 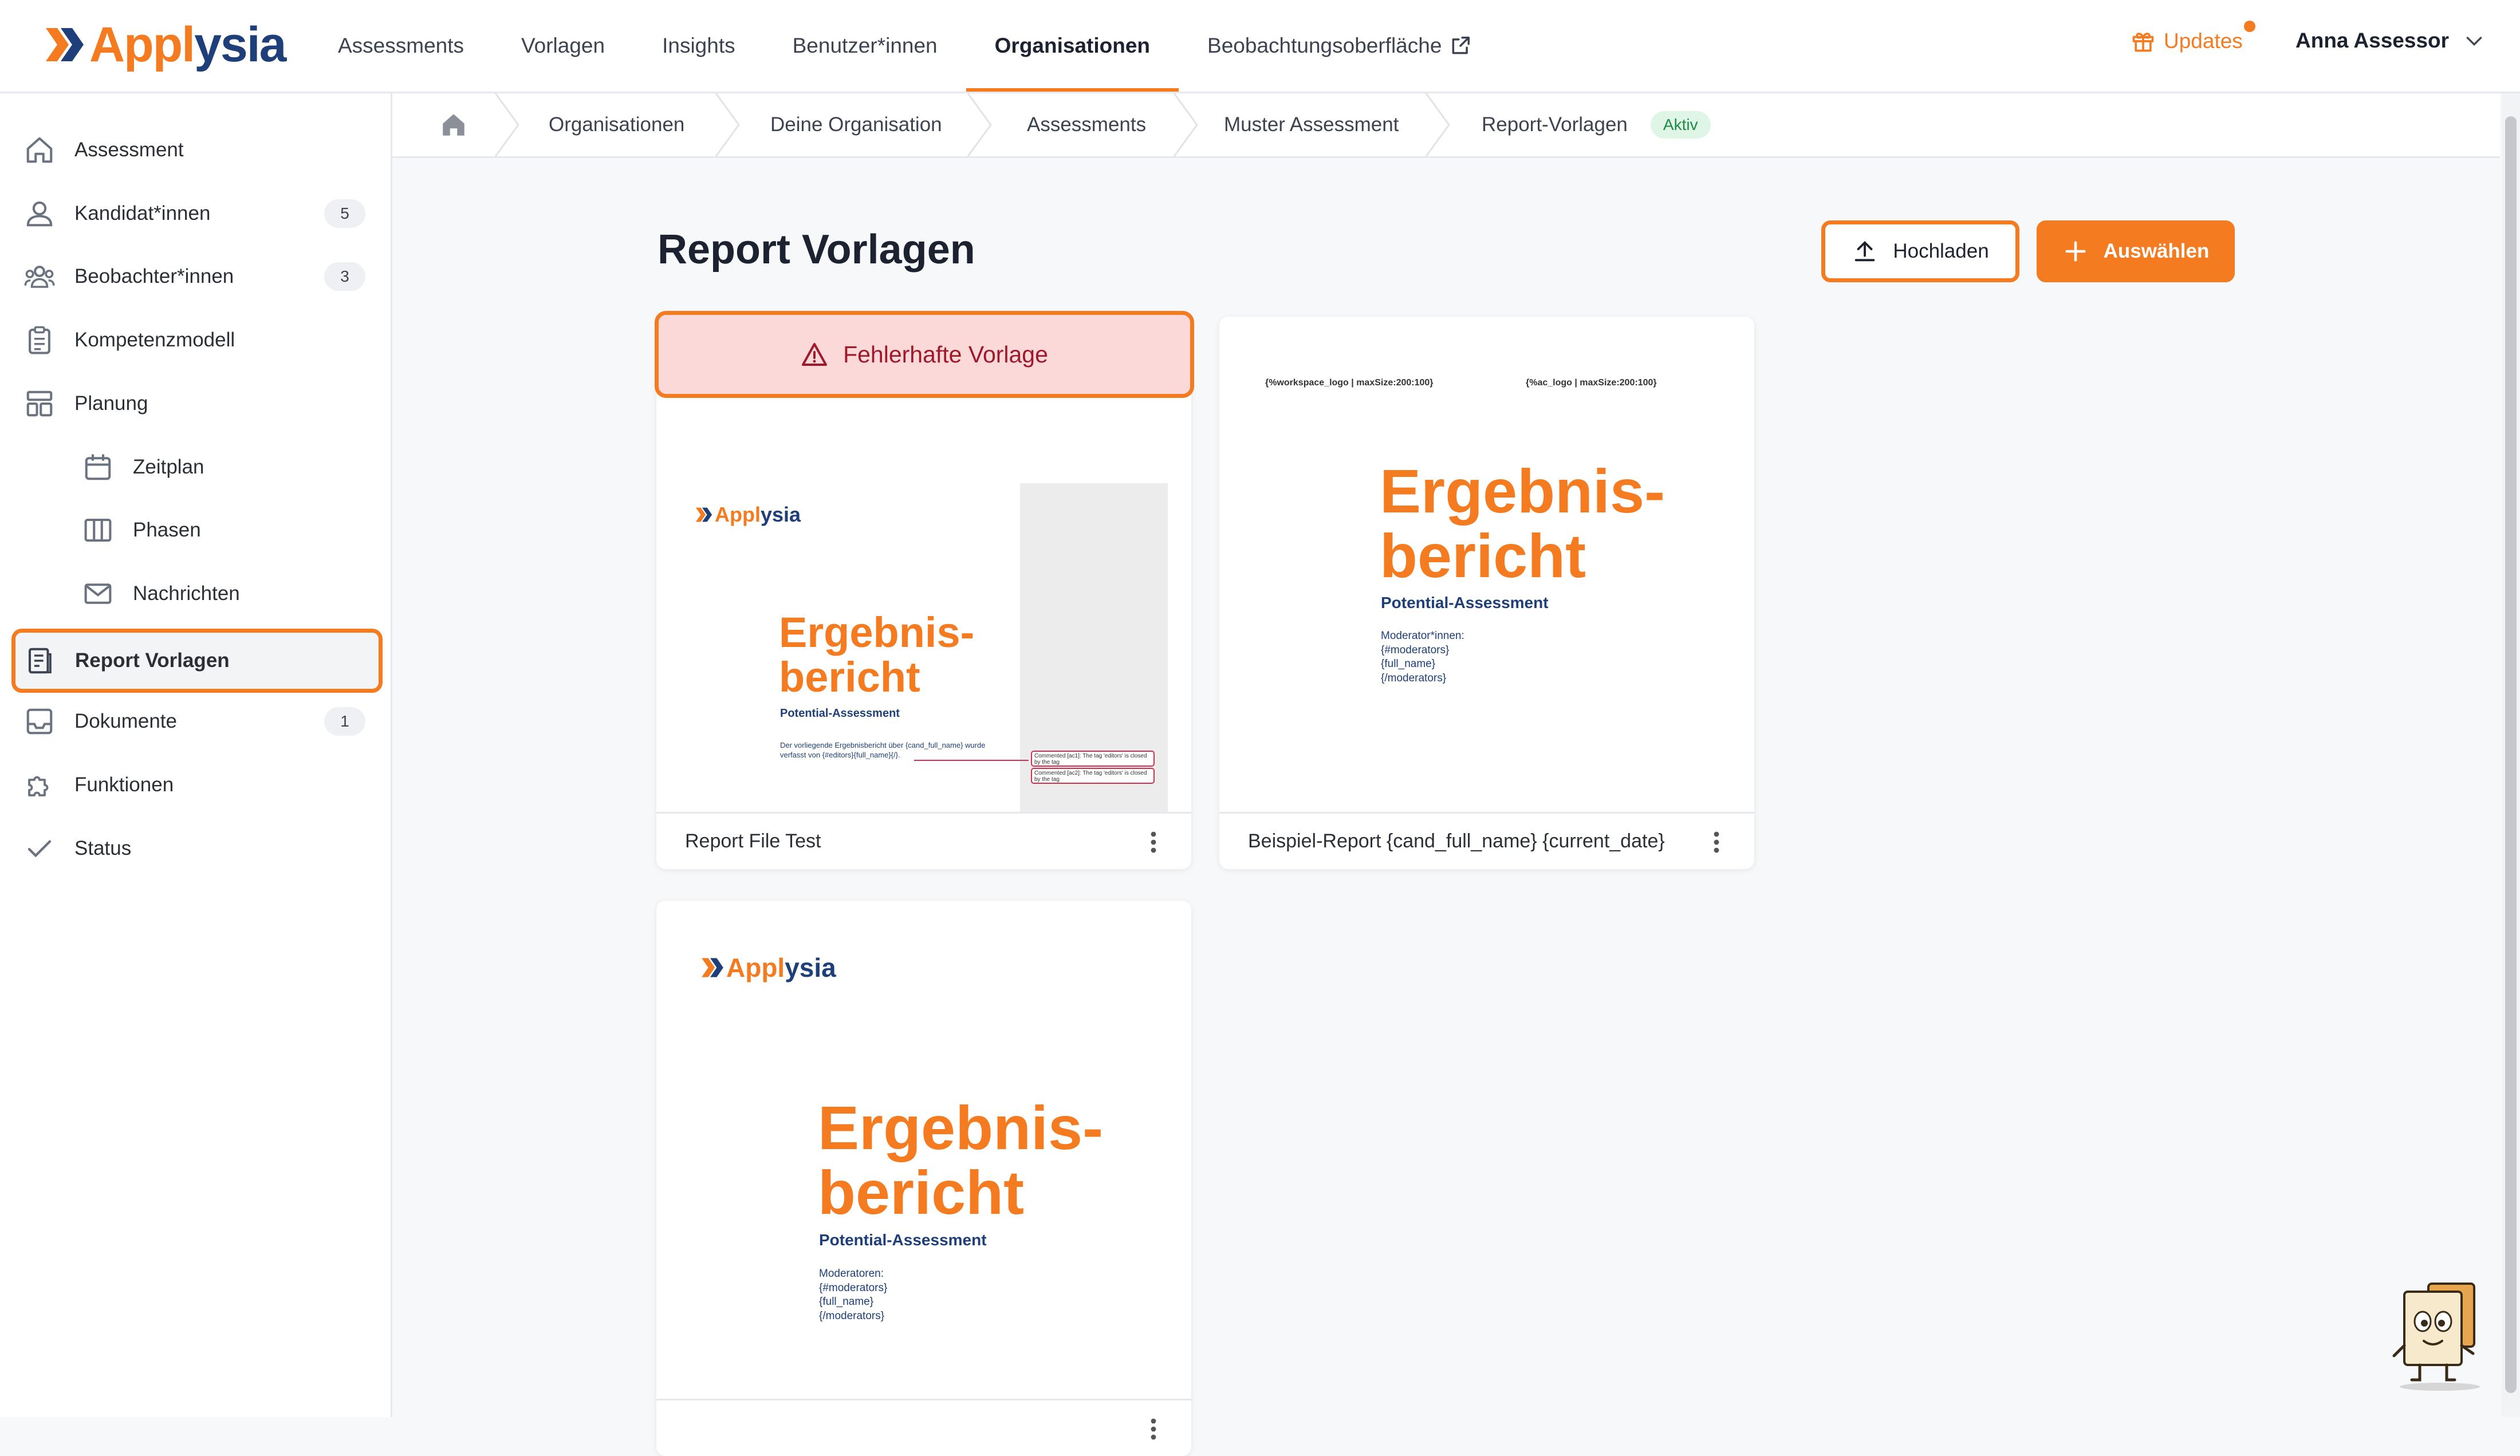 I want to click on preview-logo-part1: Appl, so click(x=755, y=967).